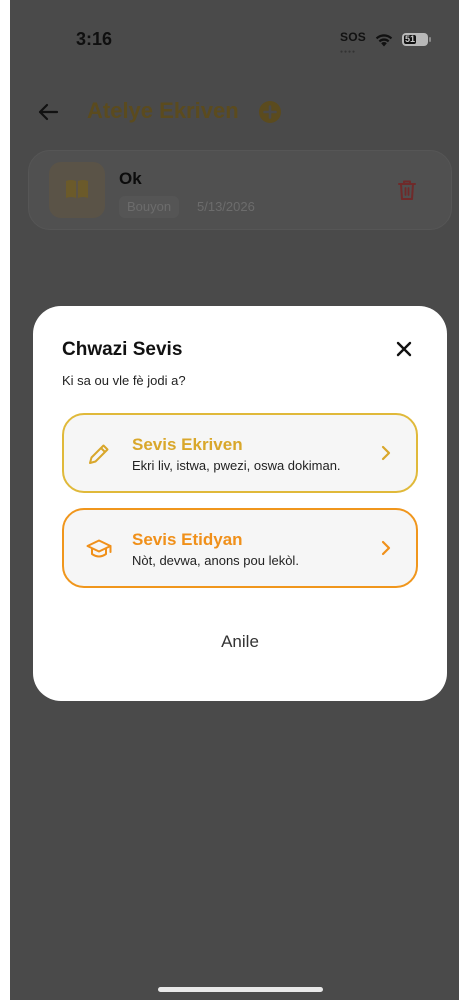  What do you see at coordinates (226, 206) in the screenshot?
I see `document-date: 5/13/2026` at bounding box center [226, 206].